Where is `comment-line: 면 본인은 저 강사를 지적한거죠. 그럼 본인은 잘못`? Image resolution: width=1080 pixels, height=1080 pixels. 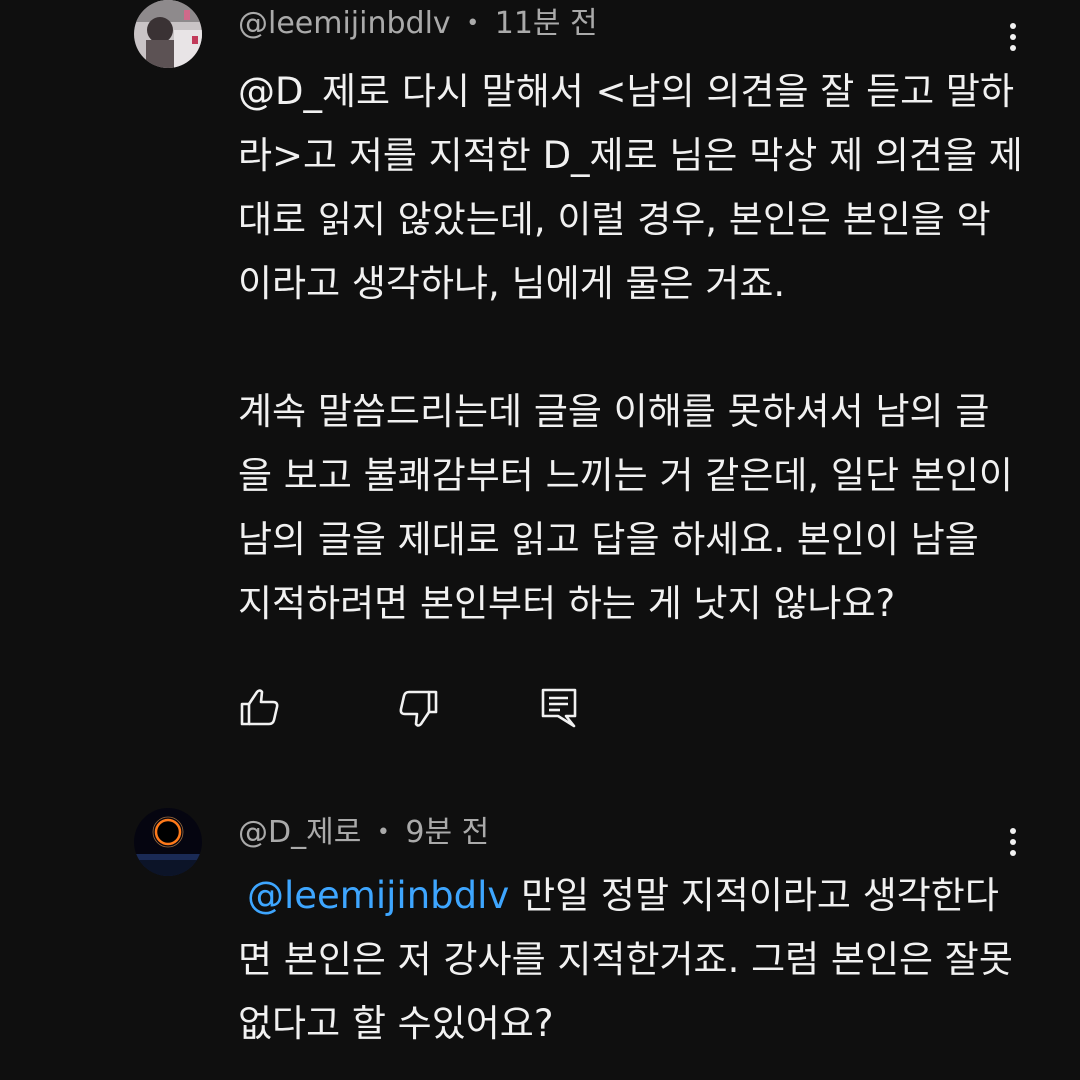 comment-line: 면 본인은 저 강사를 지적한거죠. 그럼 본인은 잘못 is located at coordinates (625, 959).